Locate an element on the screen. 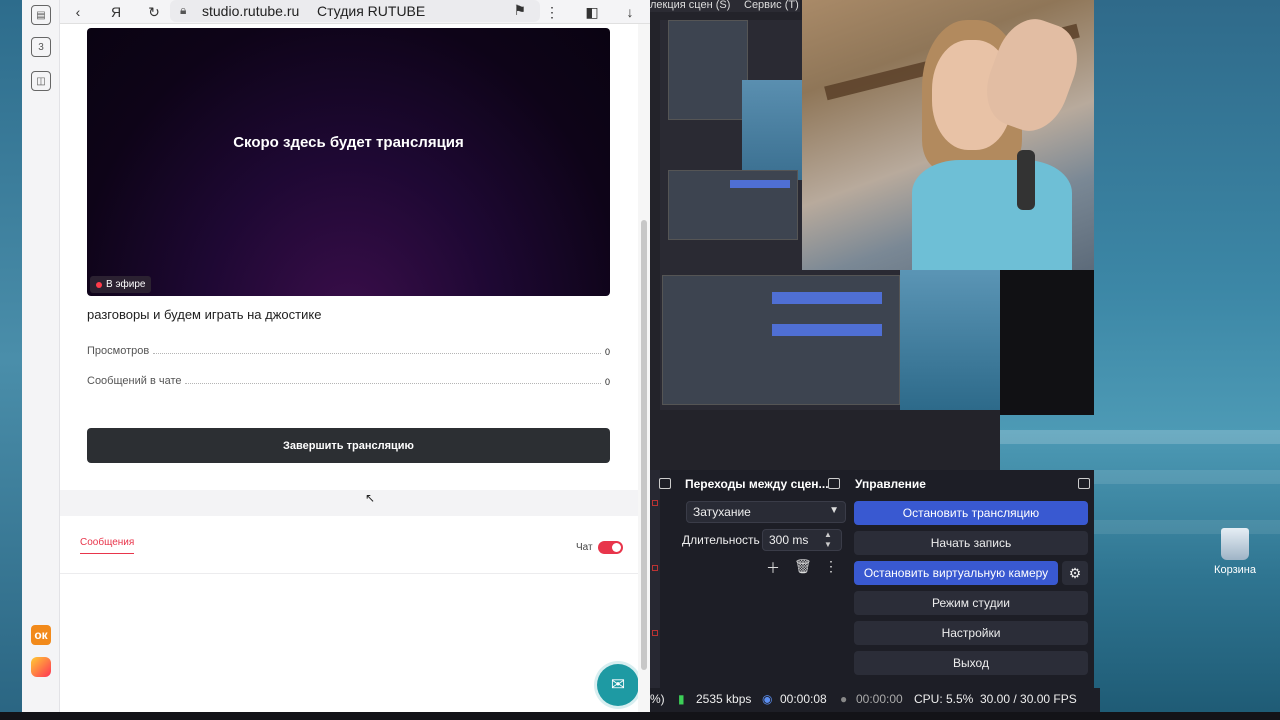 This screenshot has height=720, width=1280. preview-black-area is located at coordinates (1047, 342).